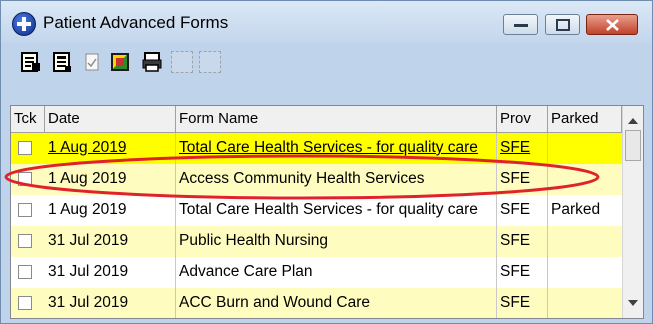 The height and width of the screenshot is (324, 653). I want to click on close-button, so click(612, 24).